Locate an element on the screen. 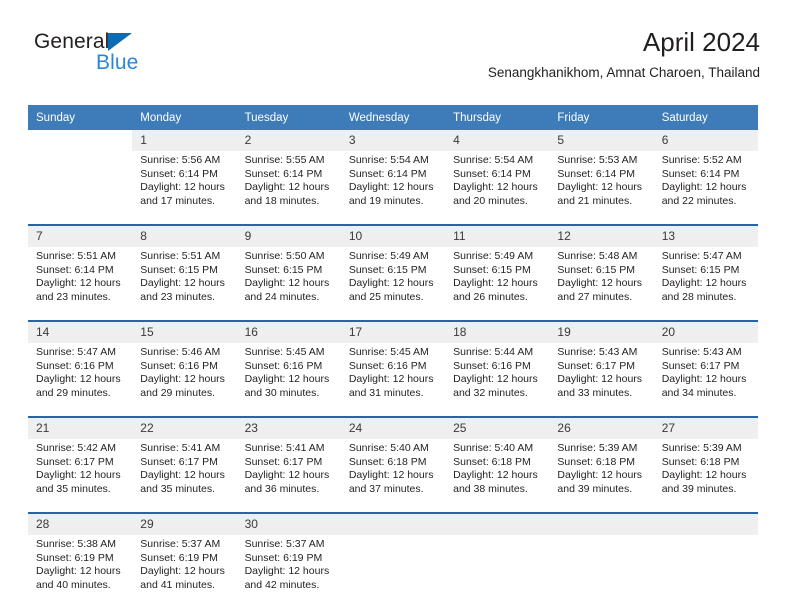 The image size is (792, 612). sunset-text: Sunset: 6:19 PM is located at coordinates (179, 557).